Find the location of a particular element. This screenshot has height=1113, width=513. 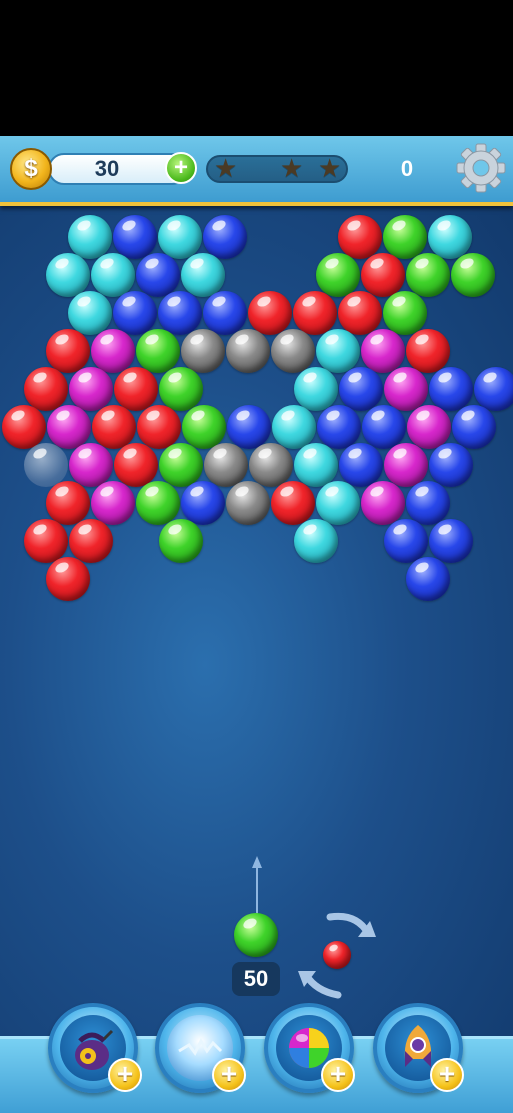

aim-arrow-icon is located at coordinates (257, 888).